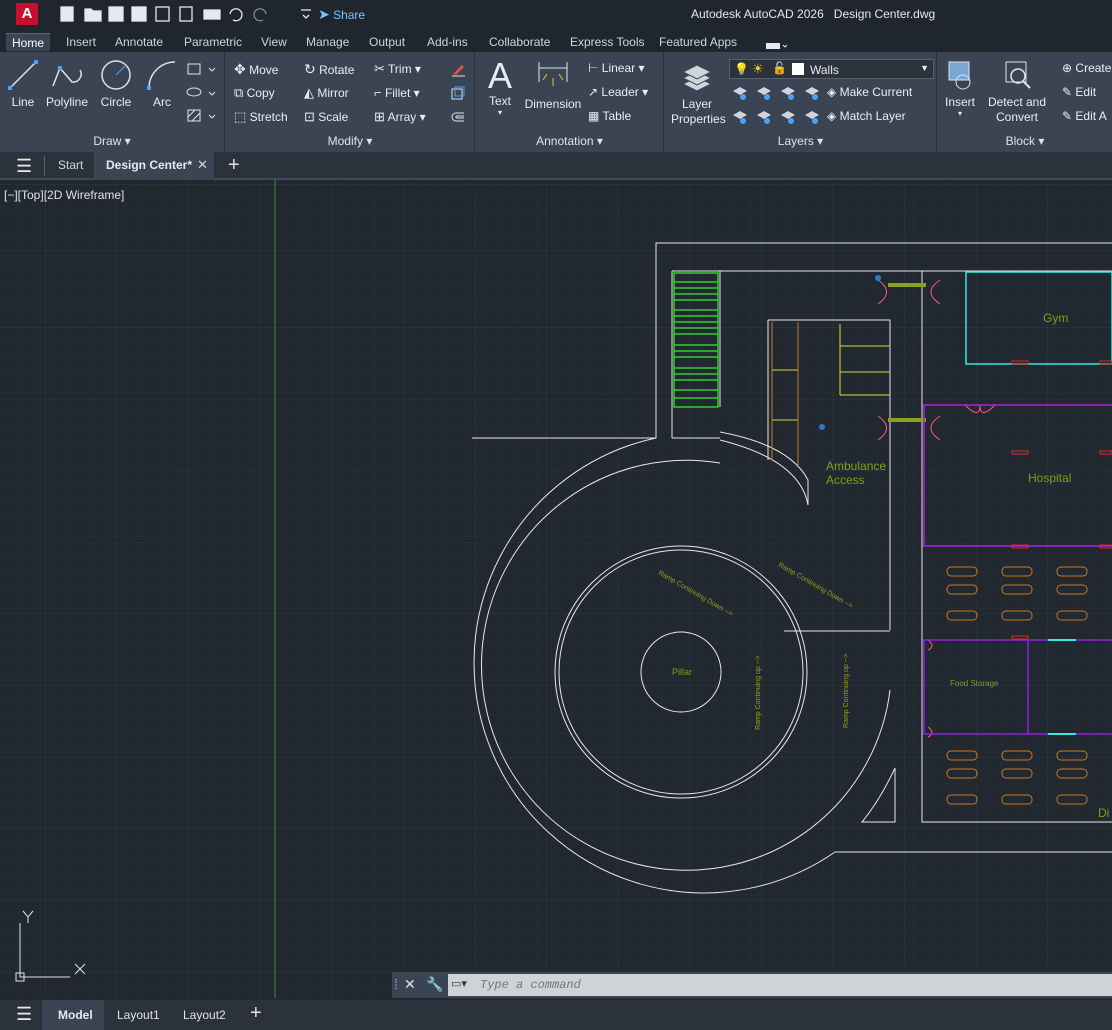 This screenshot has height=1030, width=1112. What do you see at coordinates (70, 165) in the screenshot?
I see `start-tab: Start` at bounding box center [70, 165].